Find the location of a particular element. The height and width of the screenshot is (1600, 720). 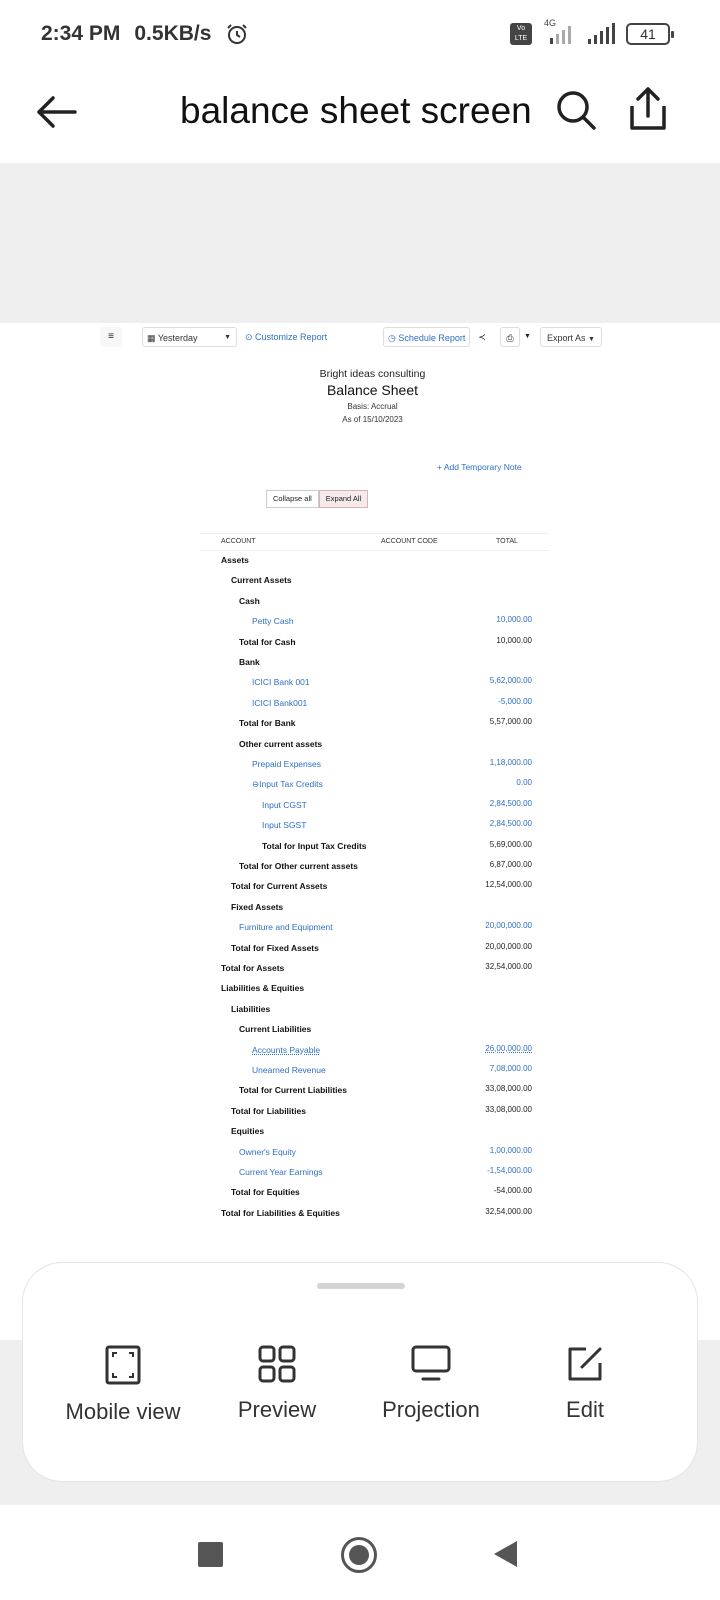

printer-icon: ⎙ is located at coordinates (510, 337).